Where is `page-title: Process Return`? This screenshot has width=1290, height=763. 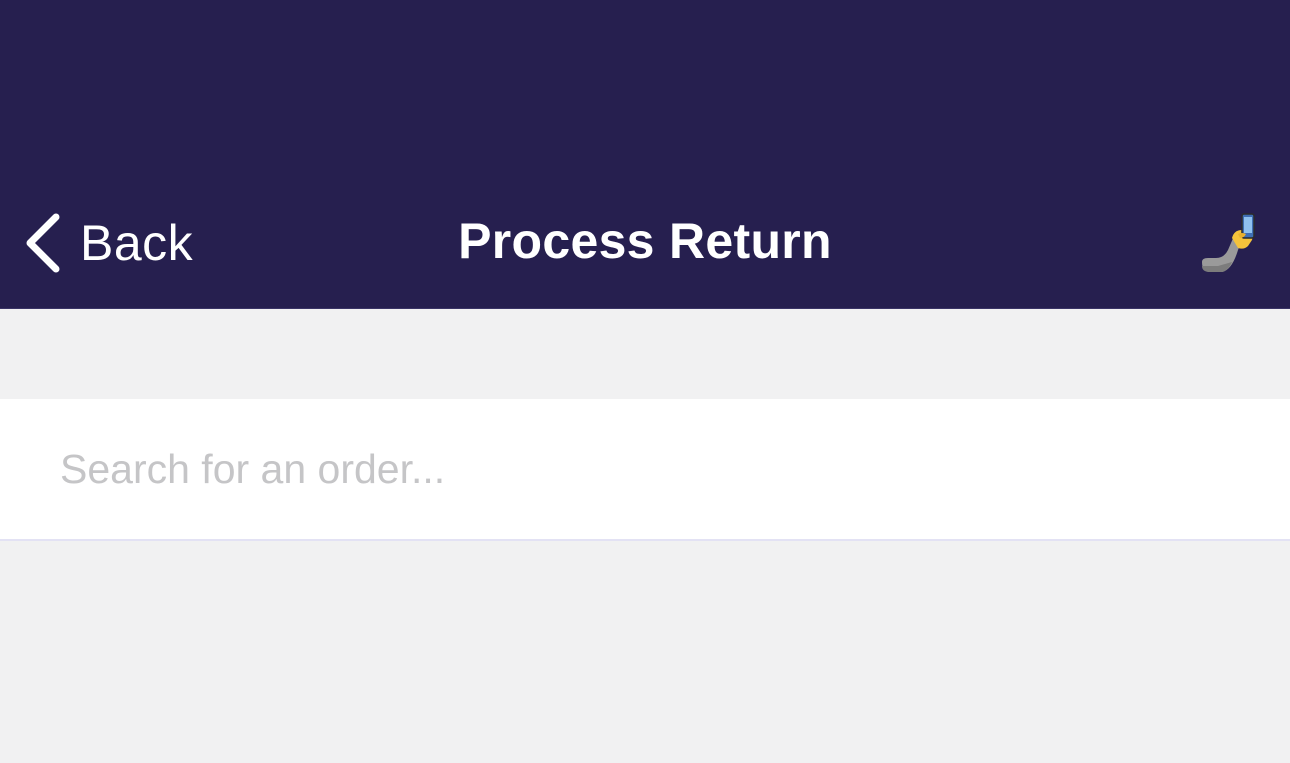 page-title: Process Return is located at coordinates (645, 241).